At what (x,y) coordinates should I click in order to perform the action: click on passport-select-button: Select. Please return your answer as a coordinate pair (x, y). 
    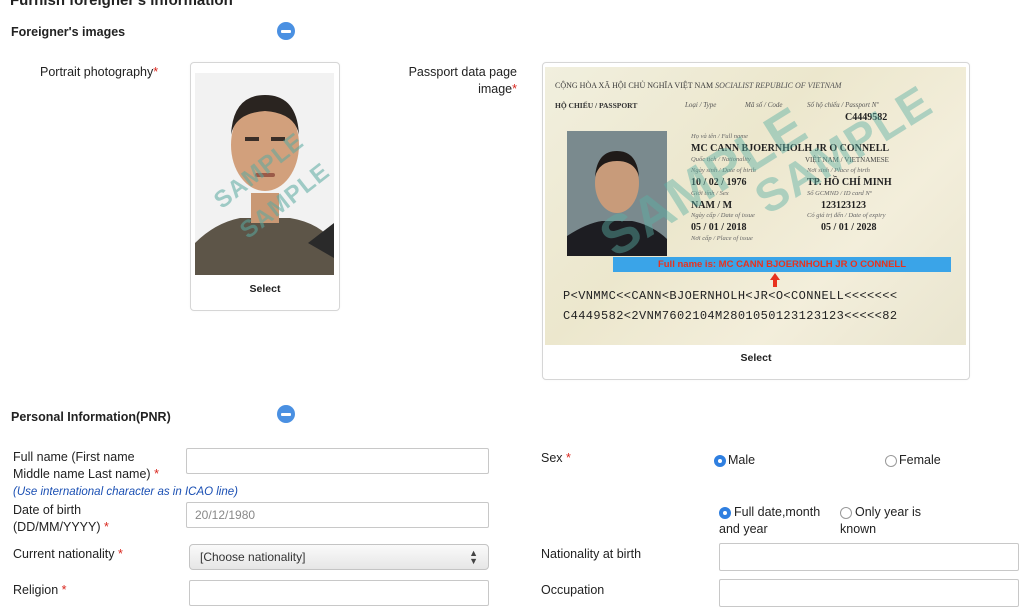
    Looking at the image, I should click on (756, 358).